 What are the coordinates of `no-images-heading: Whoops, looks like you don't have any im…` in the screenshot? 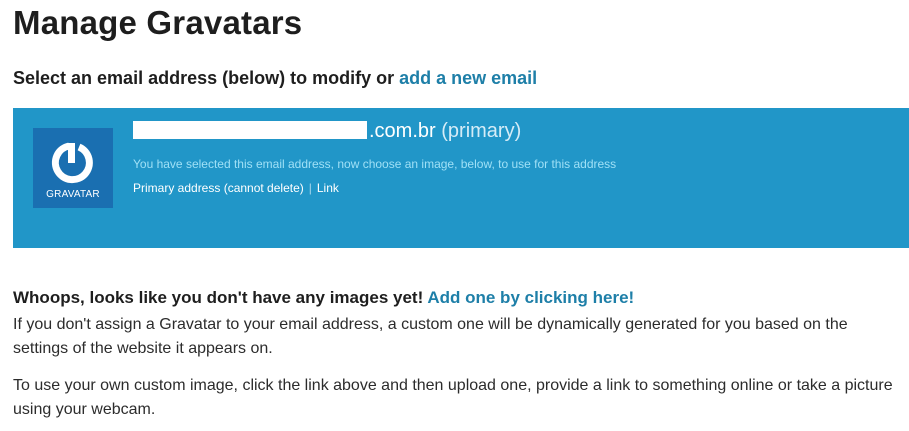 It's located at (323, 298).